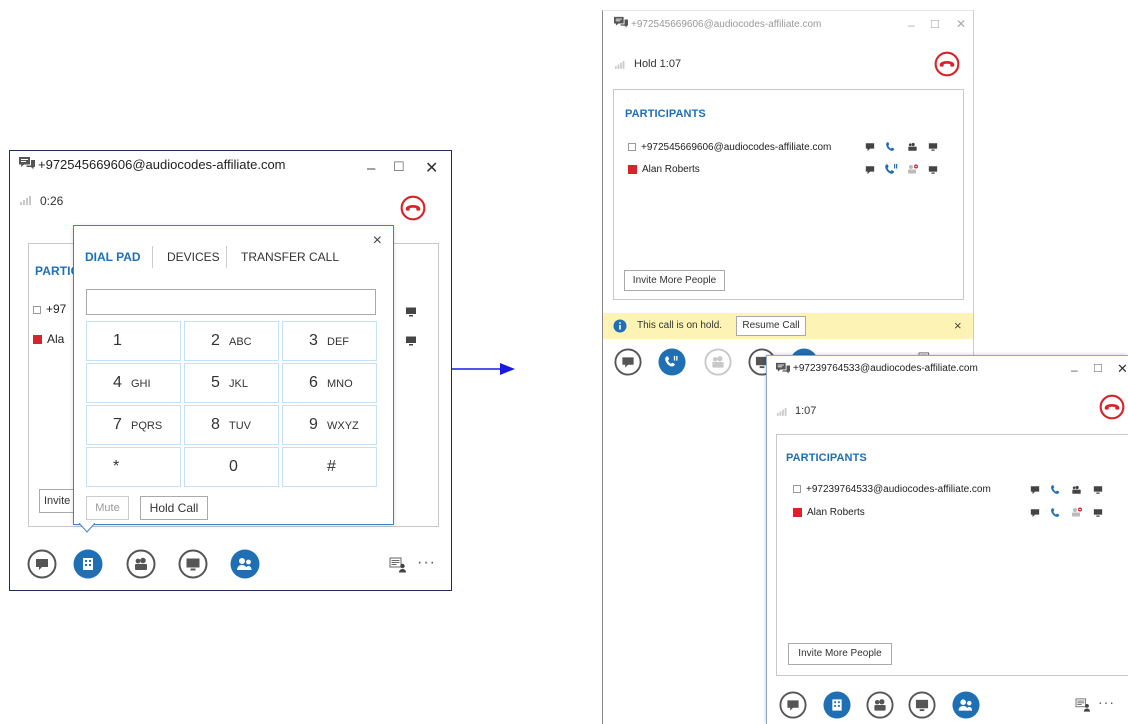 The width and height of the screenshot is (1128, 724). Describe the element at coordinates (726, 24) in the screenshot. I see `window-title: +972545669606@audiocodes-affiliate.com` at that location.